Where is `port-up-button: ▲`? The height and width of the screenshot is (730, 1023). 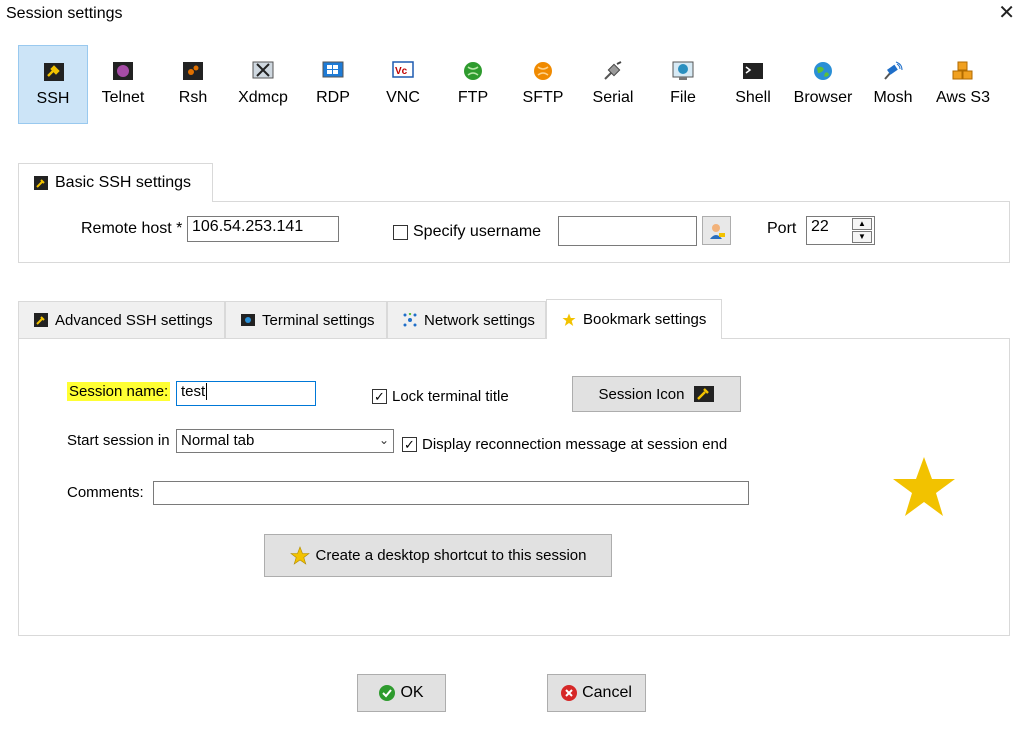 port-up-button: ▲ is located at coordinates (862, 224).